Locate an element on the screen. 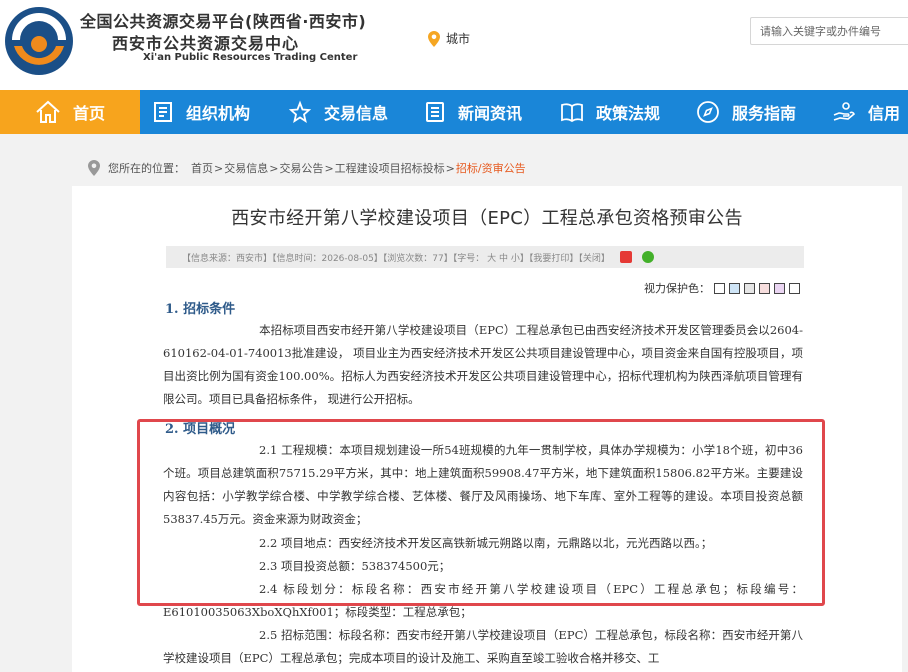 The image size is (908, 672). breadcrumb-prefix: 您所在的位置： is located at coordinates (146, 168).